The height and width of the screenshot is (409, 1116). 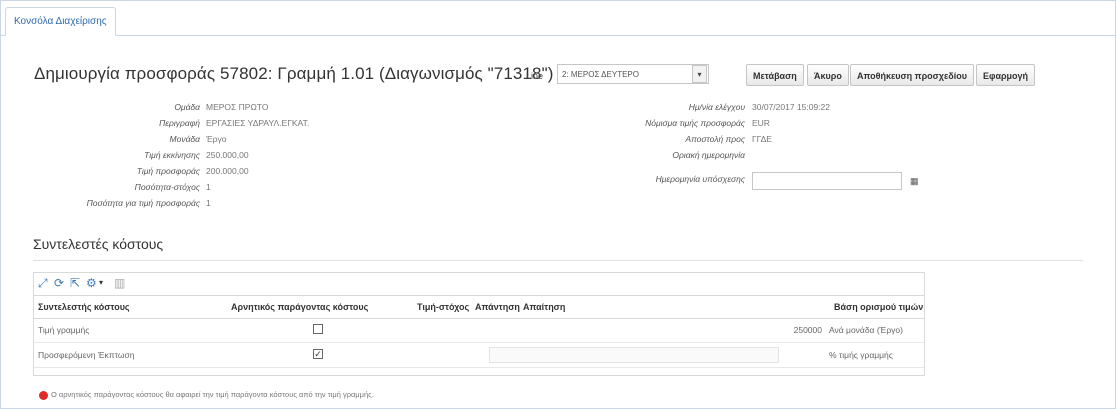 I want to click on line-select-arrow: ▾, so click(x=699, y=74).